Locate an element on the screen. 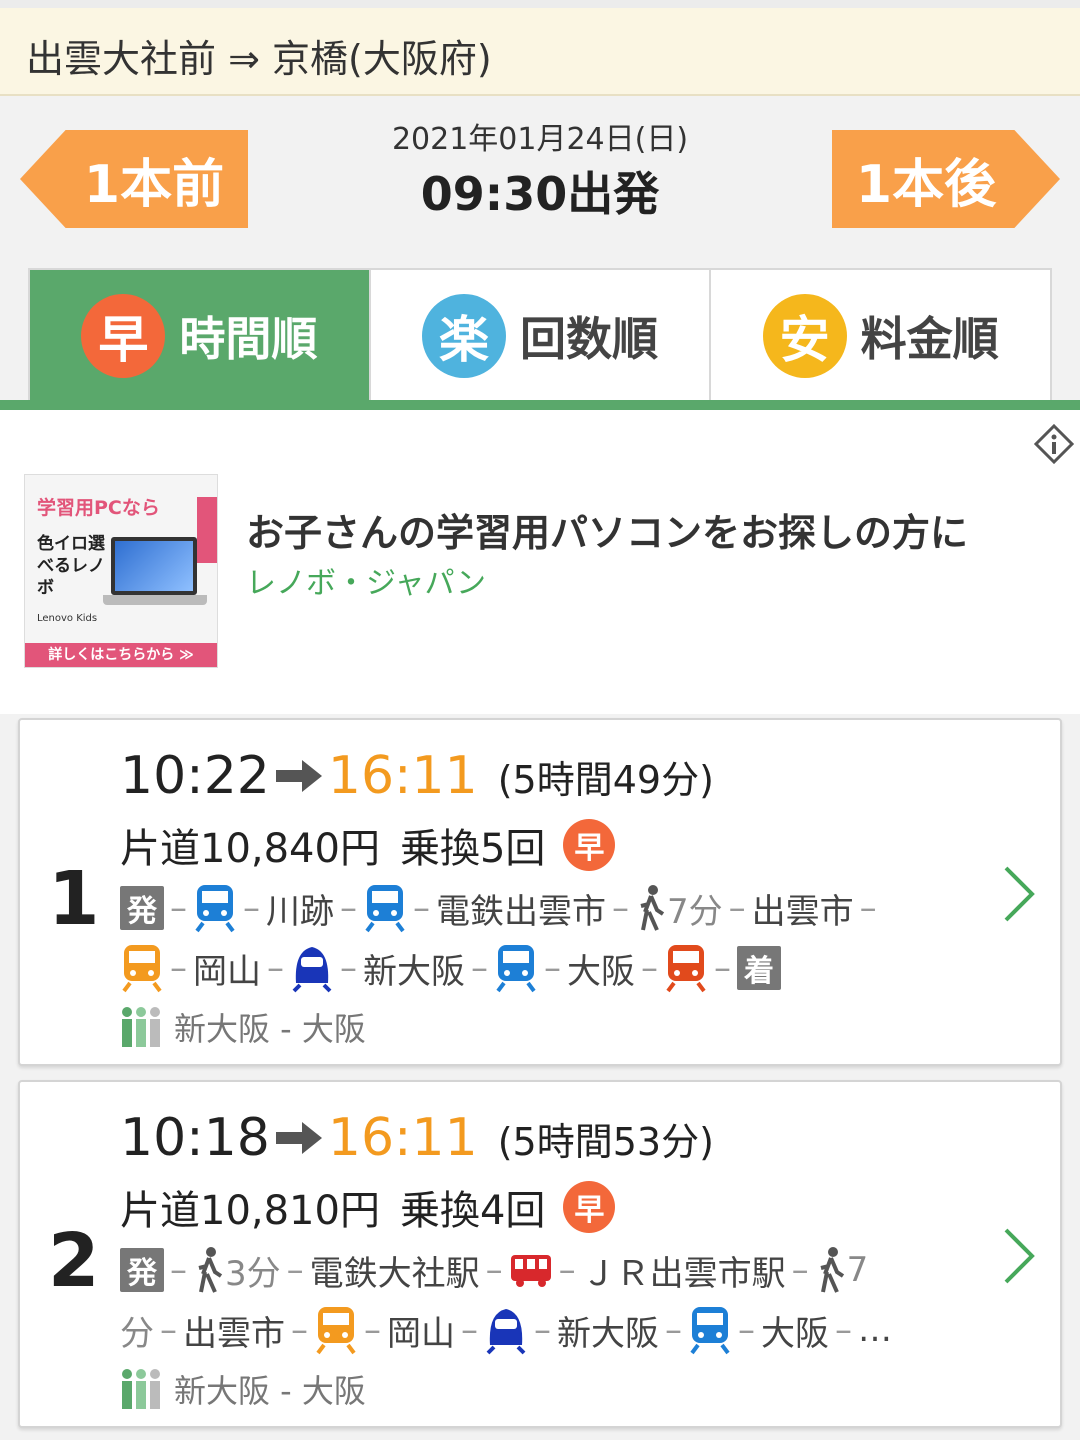 The image size is (1080, 1440). route-segments: 発 – – 川跡 – – 電鉄出雲市 – 7分 – 出雲市 – is located at coordinates (501, 908).